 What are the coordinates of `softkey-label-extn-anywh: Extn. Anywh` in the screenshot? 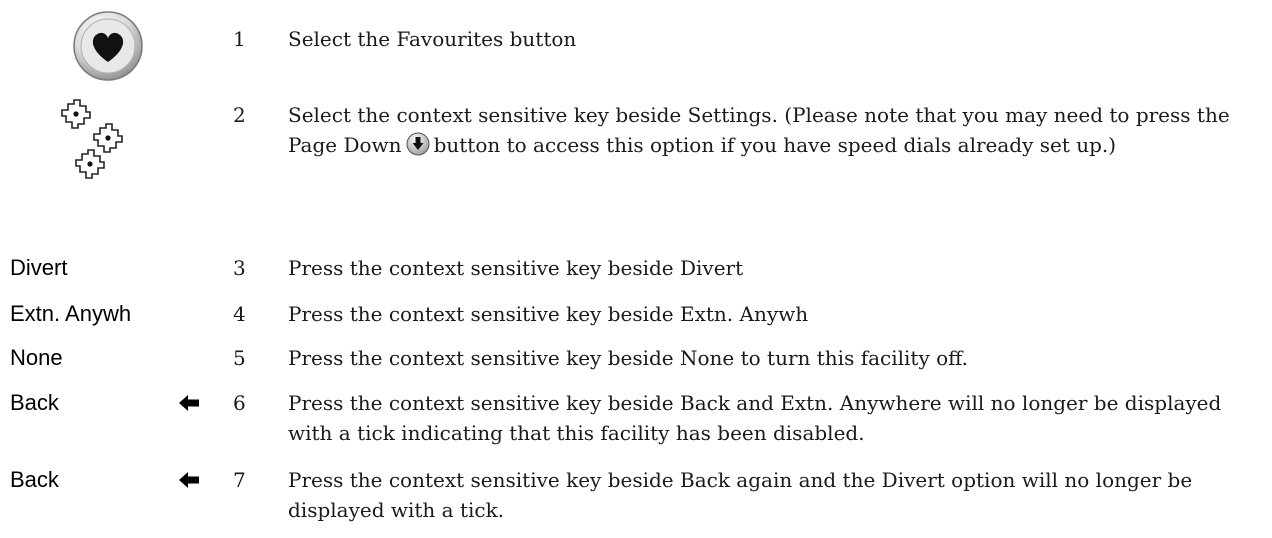 It's located at (71, 313).